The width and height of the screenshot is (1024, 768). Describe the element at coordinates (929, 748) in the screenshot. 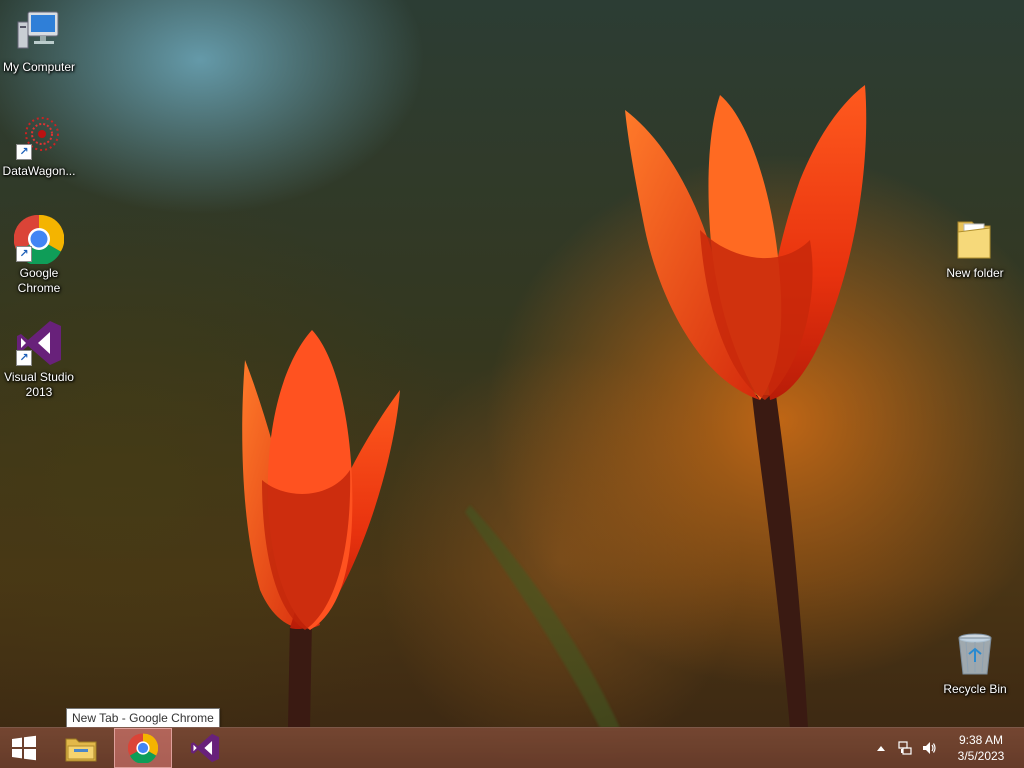

I see `volume-icon` at that location.